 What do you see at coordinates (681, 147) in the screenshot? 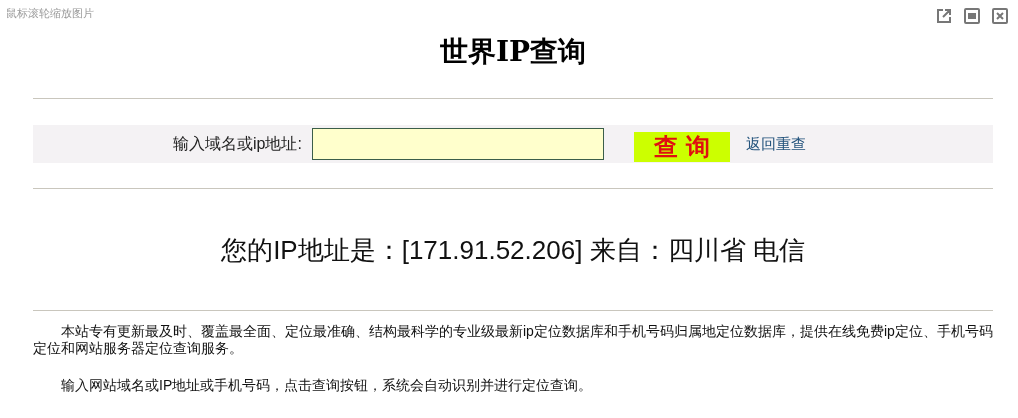
I see `query-button: 查 询` at bounding box center [681, 147].